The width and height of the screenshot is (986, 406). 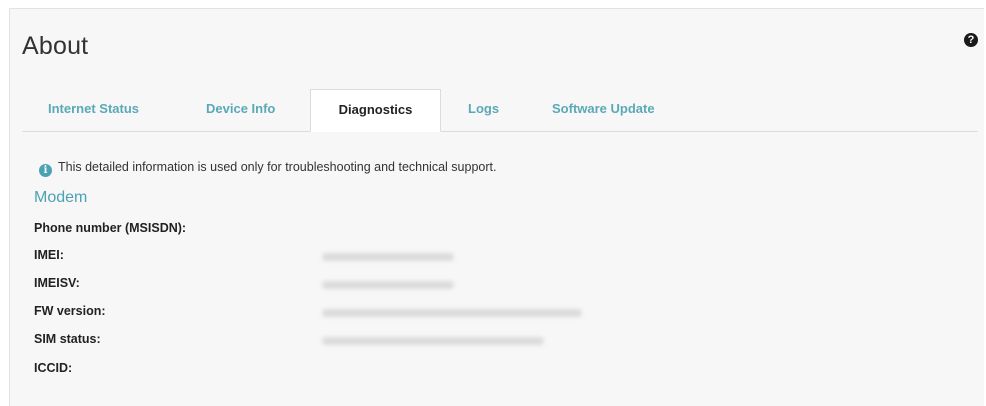 I want to click on tab-software-update: Software Update, so click(x=612, y=110).